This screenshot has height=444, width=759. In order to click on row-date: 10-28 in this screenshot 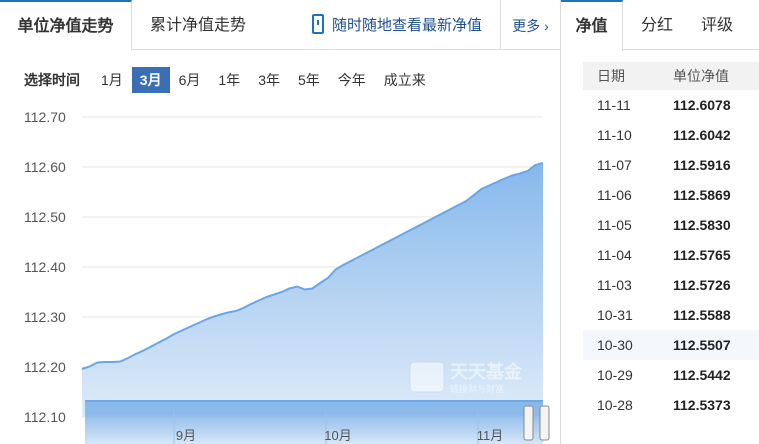, I will do `click(615, 405)`.